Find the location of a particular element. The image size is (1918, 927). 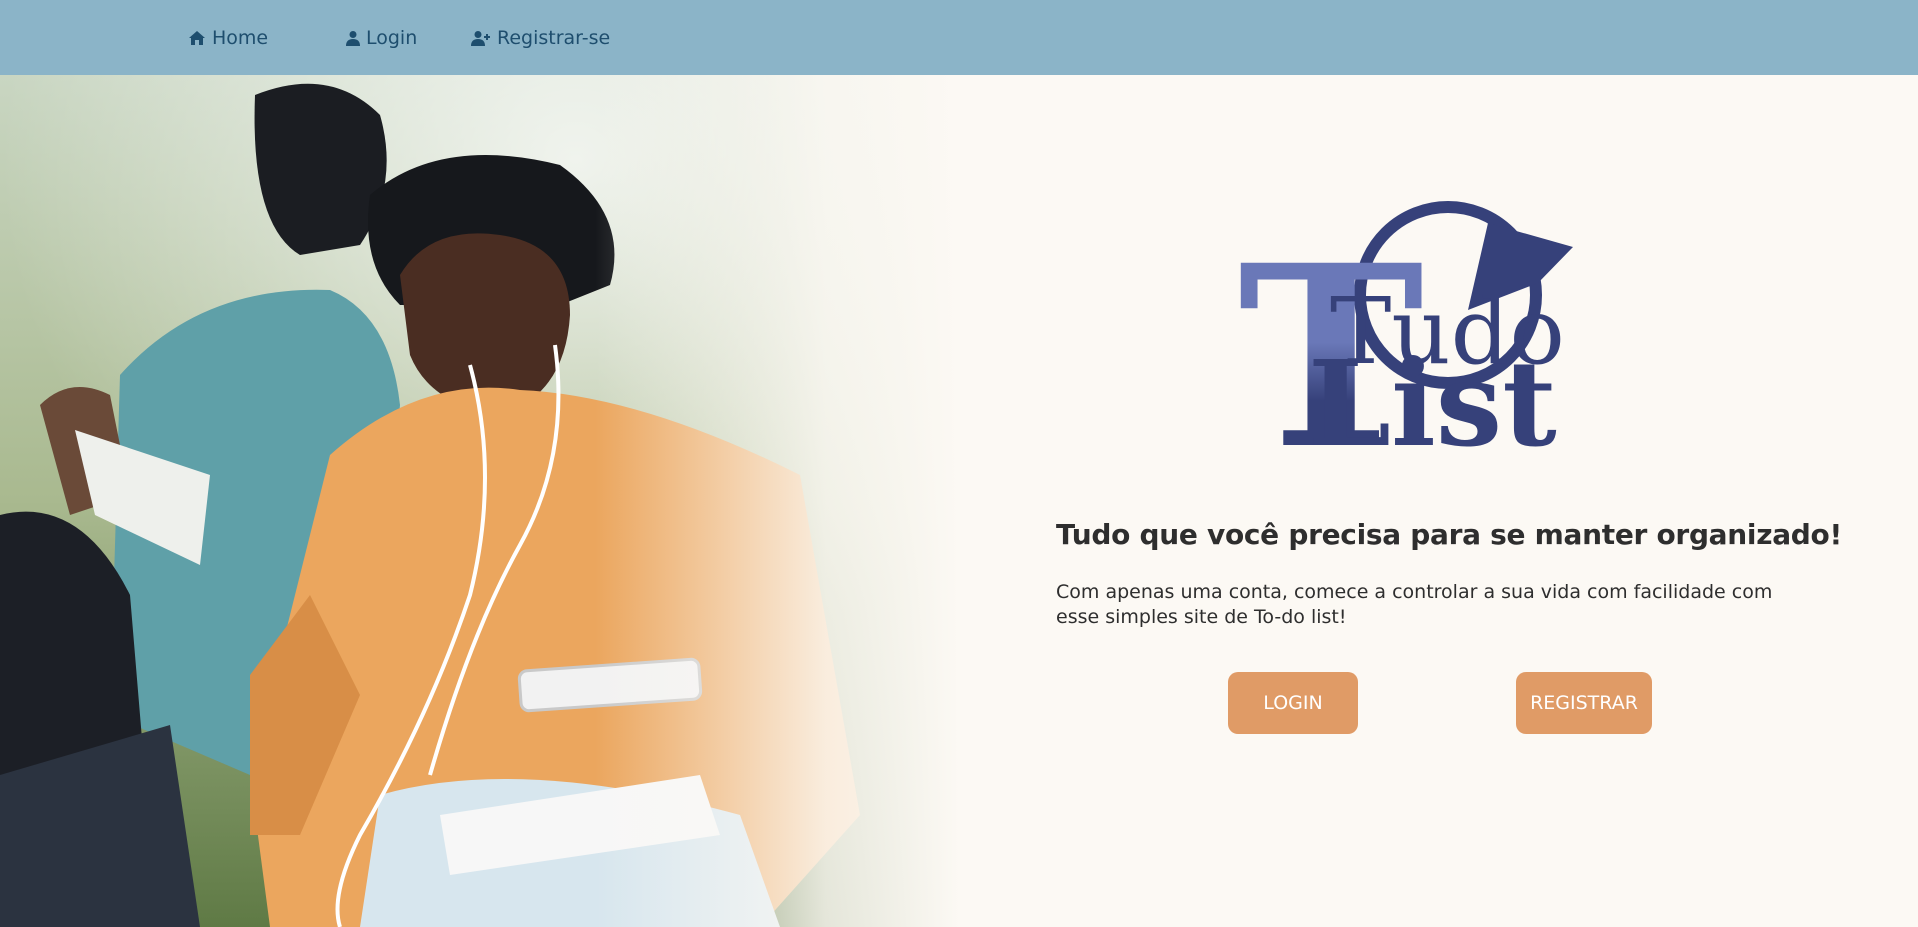

tudo-list-logo: T Tudo List is located at coordinates (1408, 325).